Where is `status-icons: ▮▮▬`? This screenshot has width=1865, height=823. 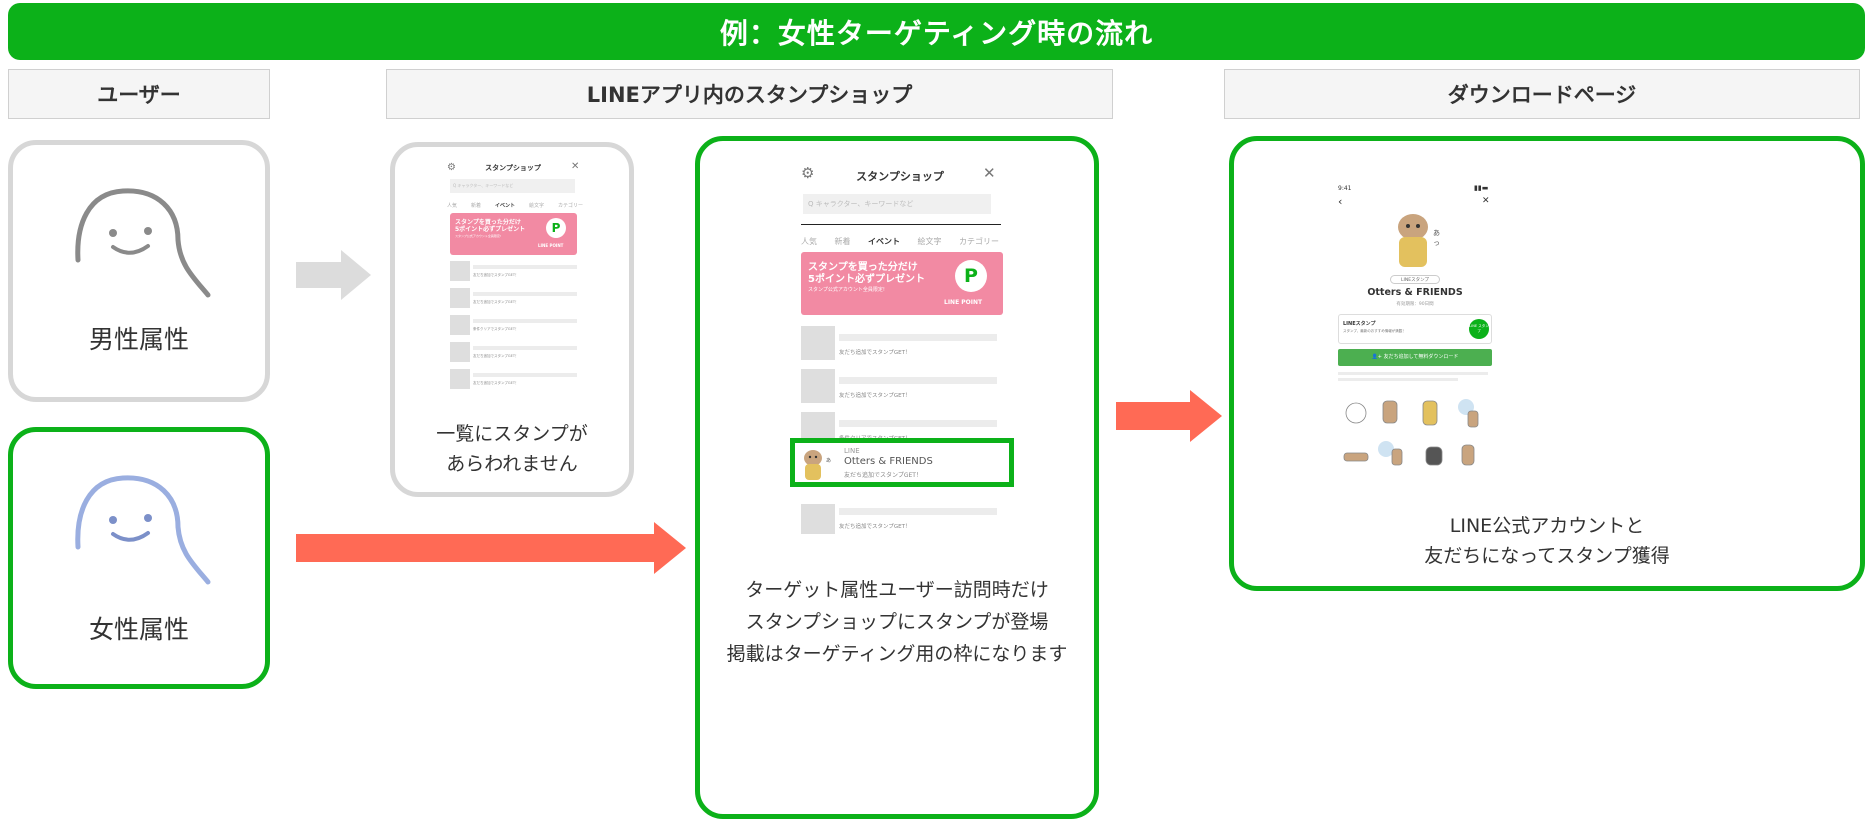
status-icons: ▮▮▬ is located at coordinates (1481, 188).